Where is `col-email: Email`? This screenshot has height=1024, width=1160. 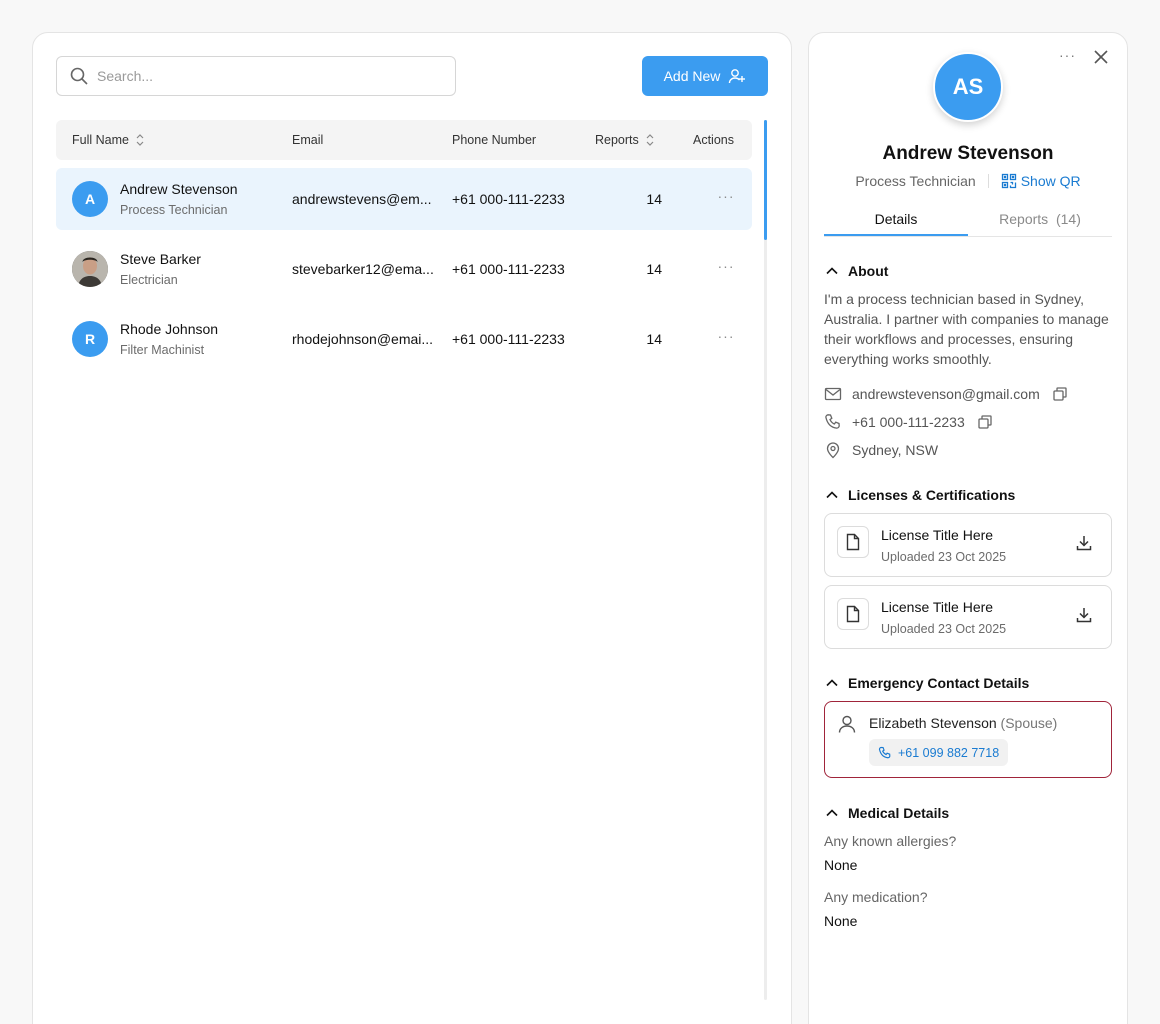 col-email: Email is located at coordinates (307, 140).